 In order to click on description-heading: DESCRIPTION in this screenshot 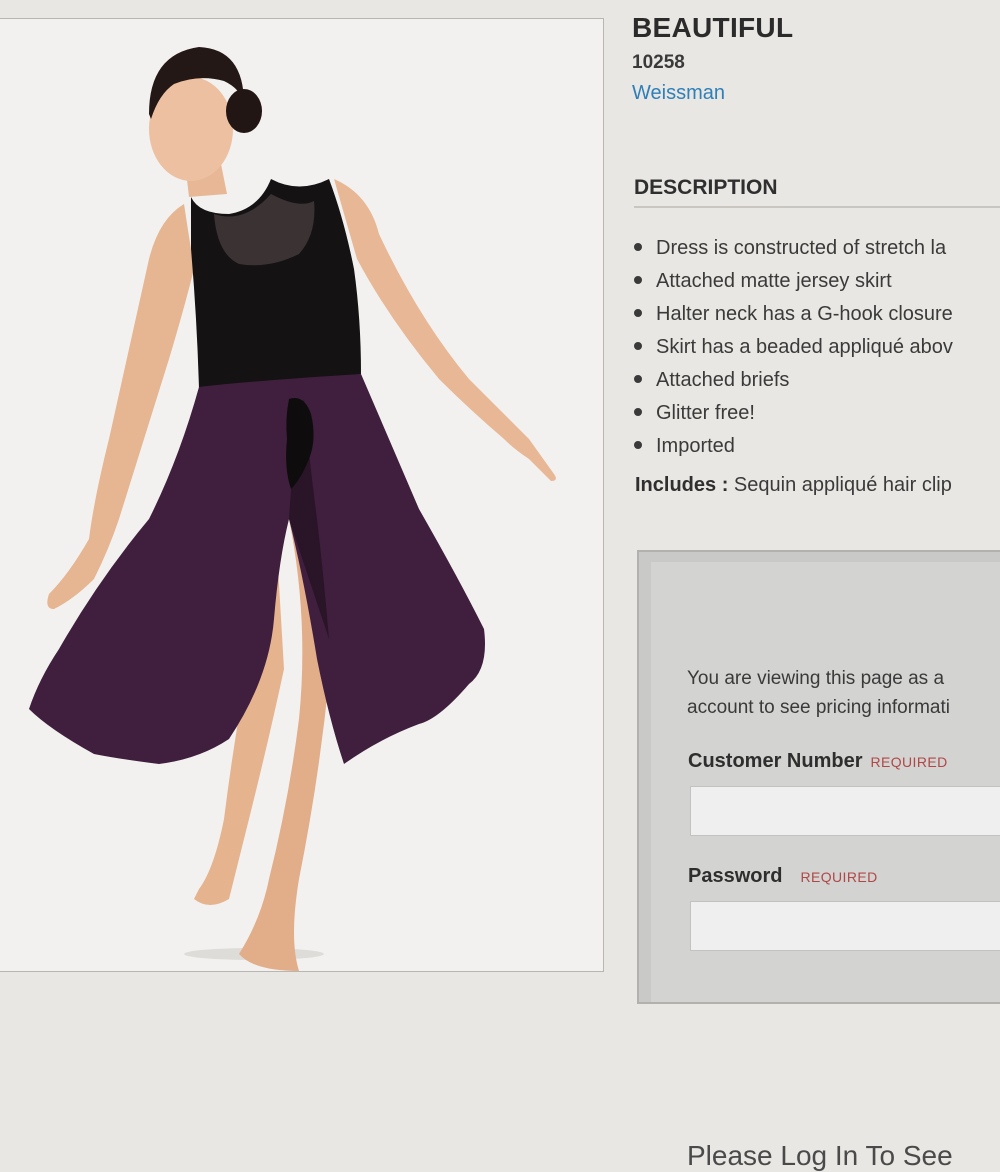, I will do `click(817, 192)`.